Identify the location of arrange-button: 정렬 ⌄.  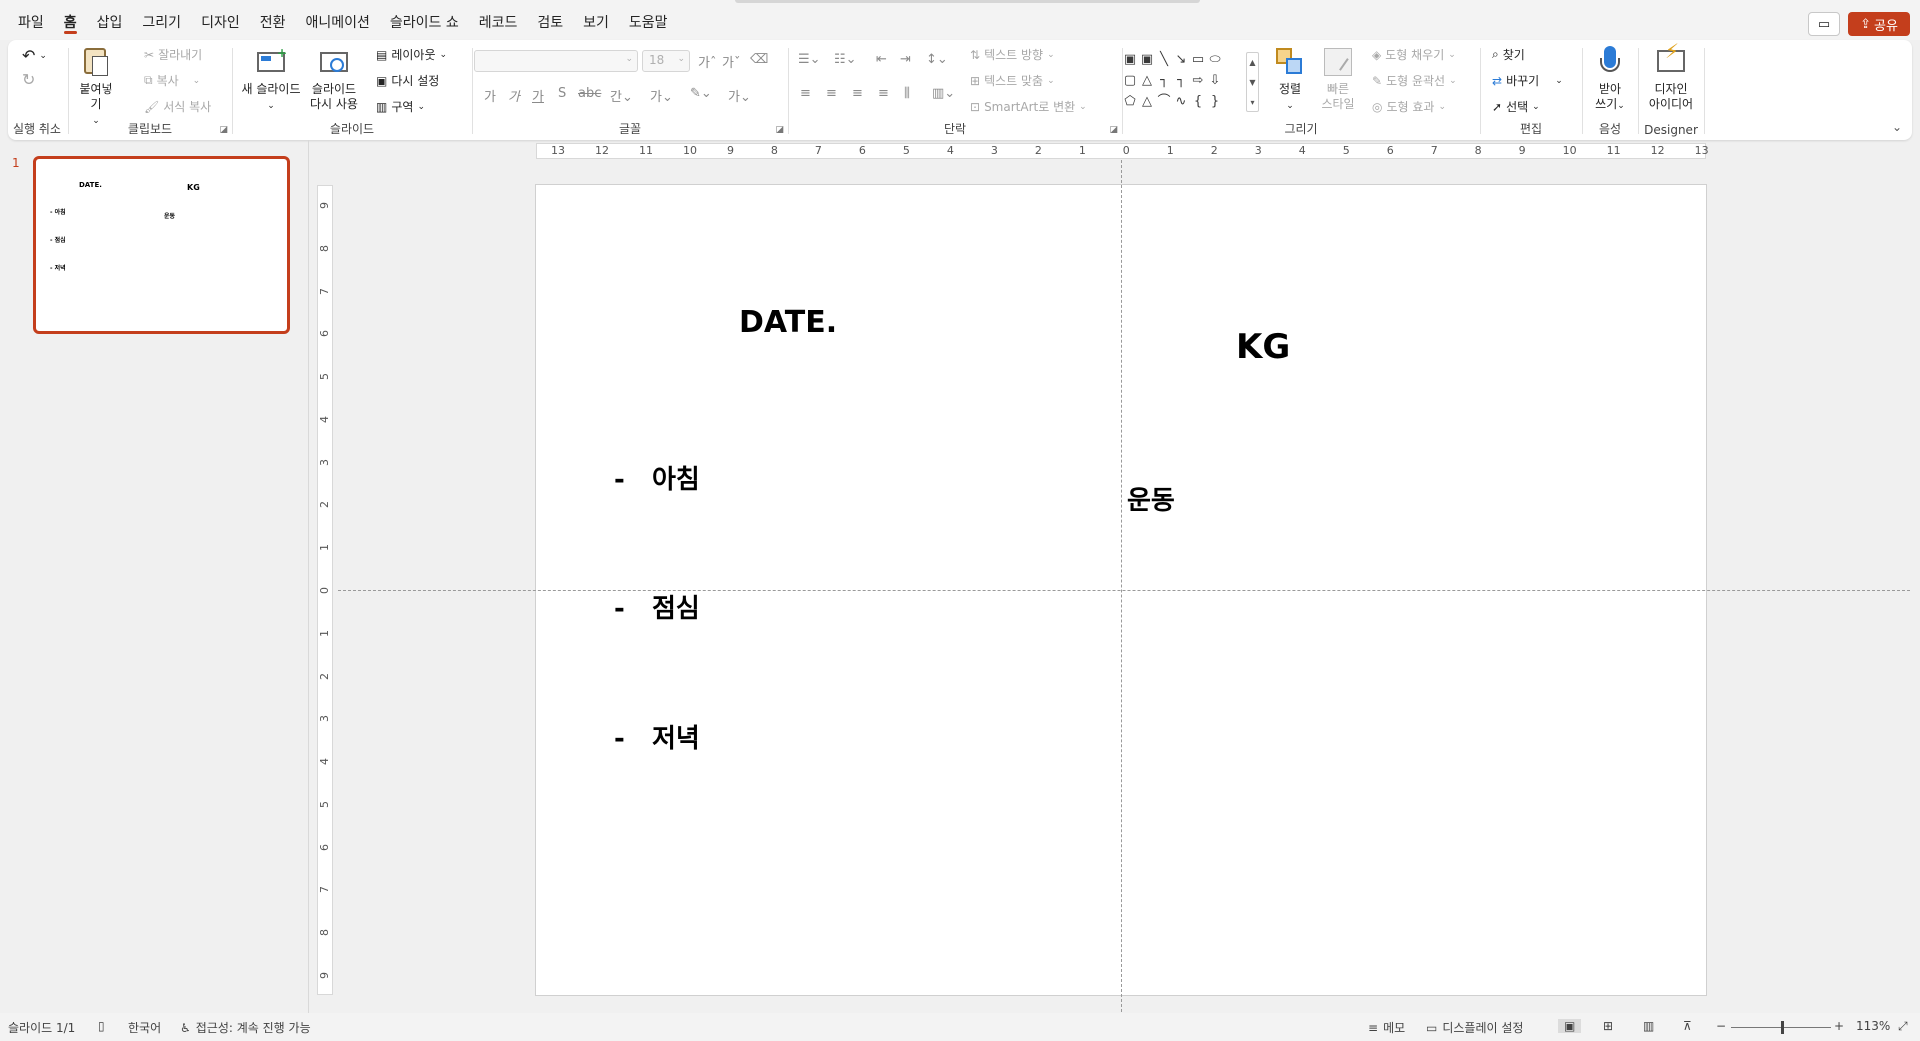
(1290, 80).